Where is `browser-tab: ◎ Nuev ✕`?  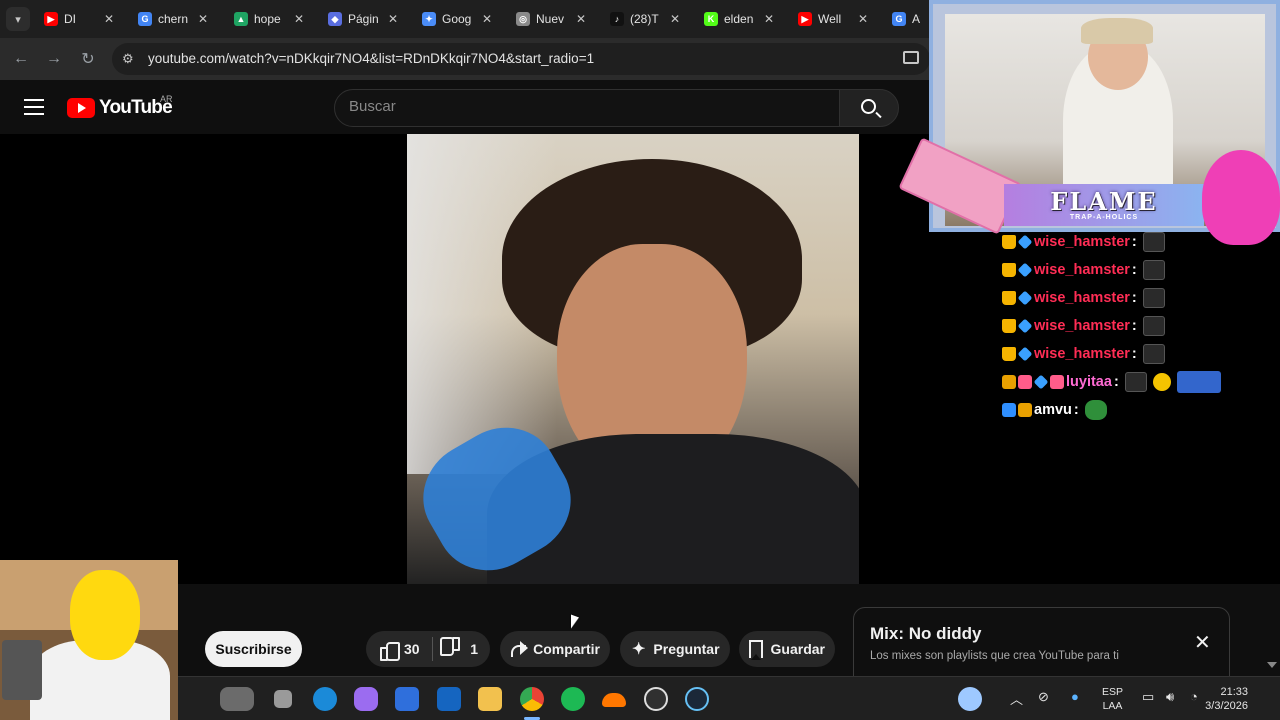
browser-tab: ◎ Nuev ✕ is located at coordinates (554, 19).